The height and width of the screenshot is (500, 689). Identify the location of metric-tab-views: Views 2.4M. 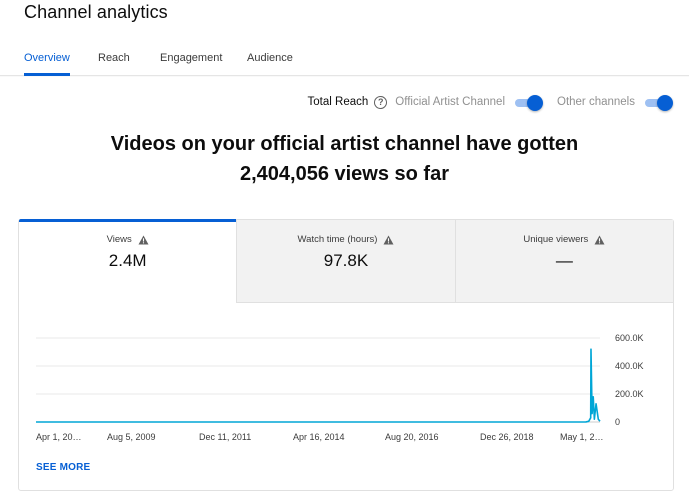
(128, 261).